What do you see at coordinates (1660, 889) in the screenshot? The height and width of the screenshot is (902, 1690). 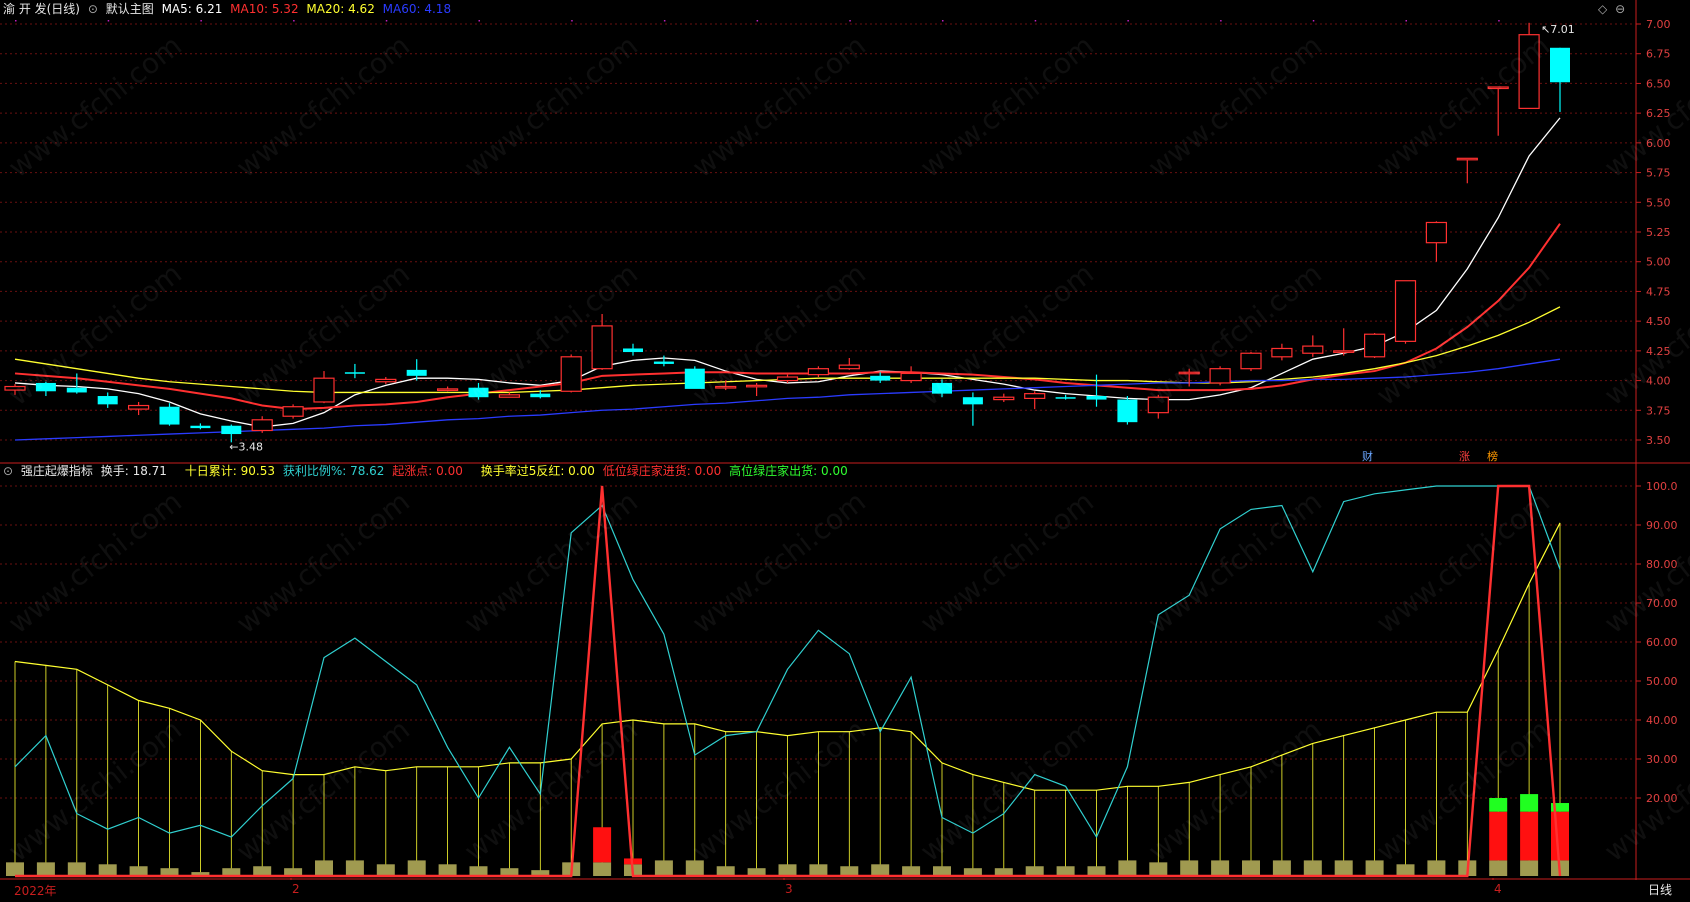 I see `period-button: 日线` at bounding box center [1660, 889].